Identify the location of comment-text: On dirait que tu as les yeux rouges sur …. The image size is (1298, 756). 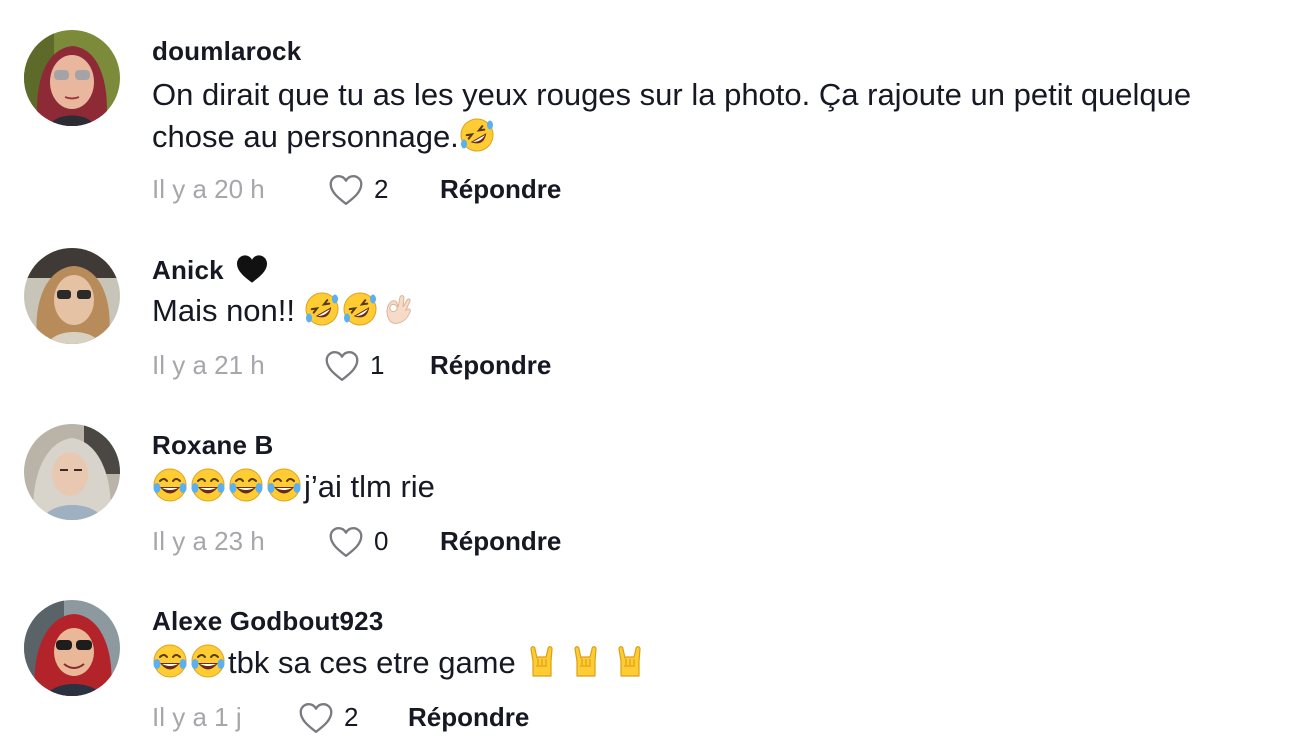
(714, 116).